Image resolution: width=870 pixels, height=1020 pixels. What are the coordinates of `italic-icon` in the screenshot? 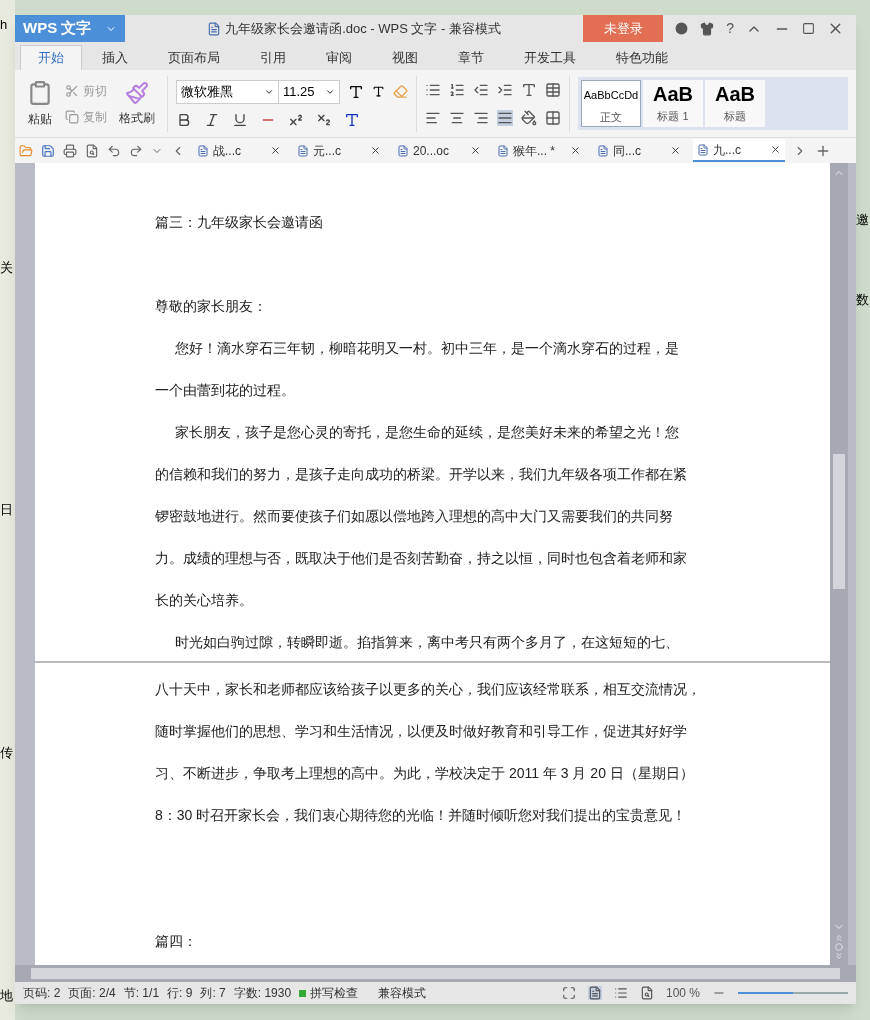 It's located at (212, 119).